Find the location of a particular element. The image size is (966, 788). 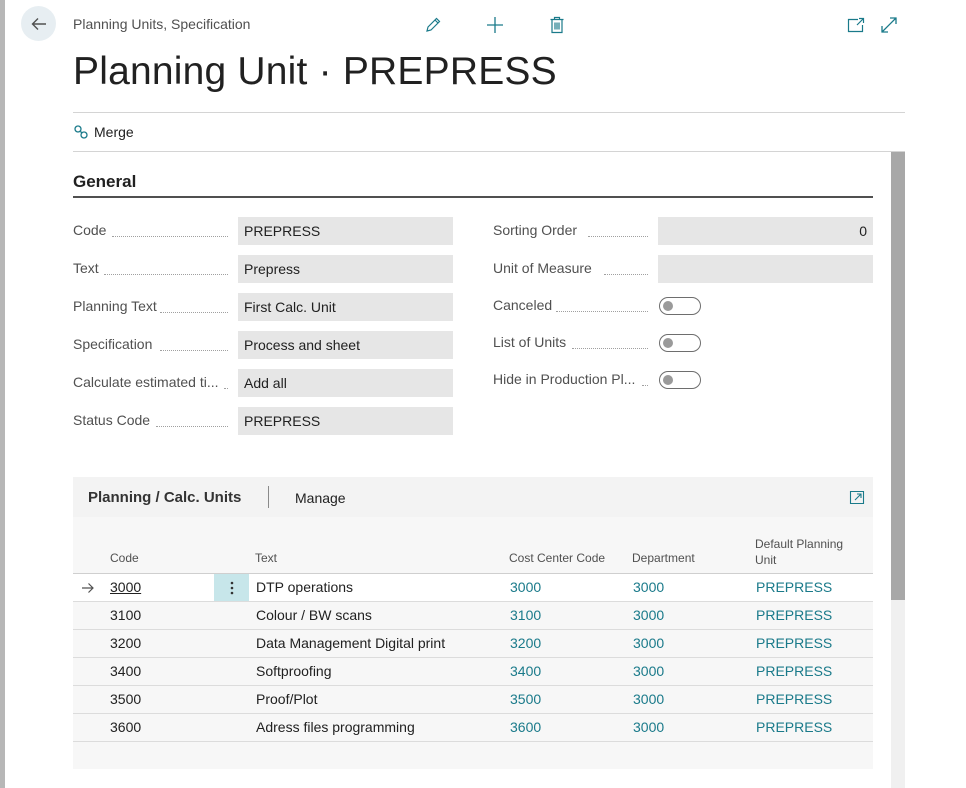

cell-cost-center: 3000 is located at coordinates (525, 587).